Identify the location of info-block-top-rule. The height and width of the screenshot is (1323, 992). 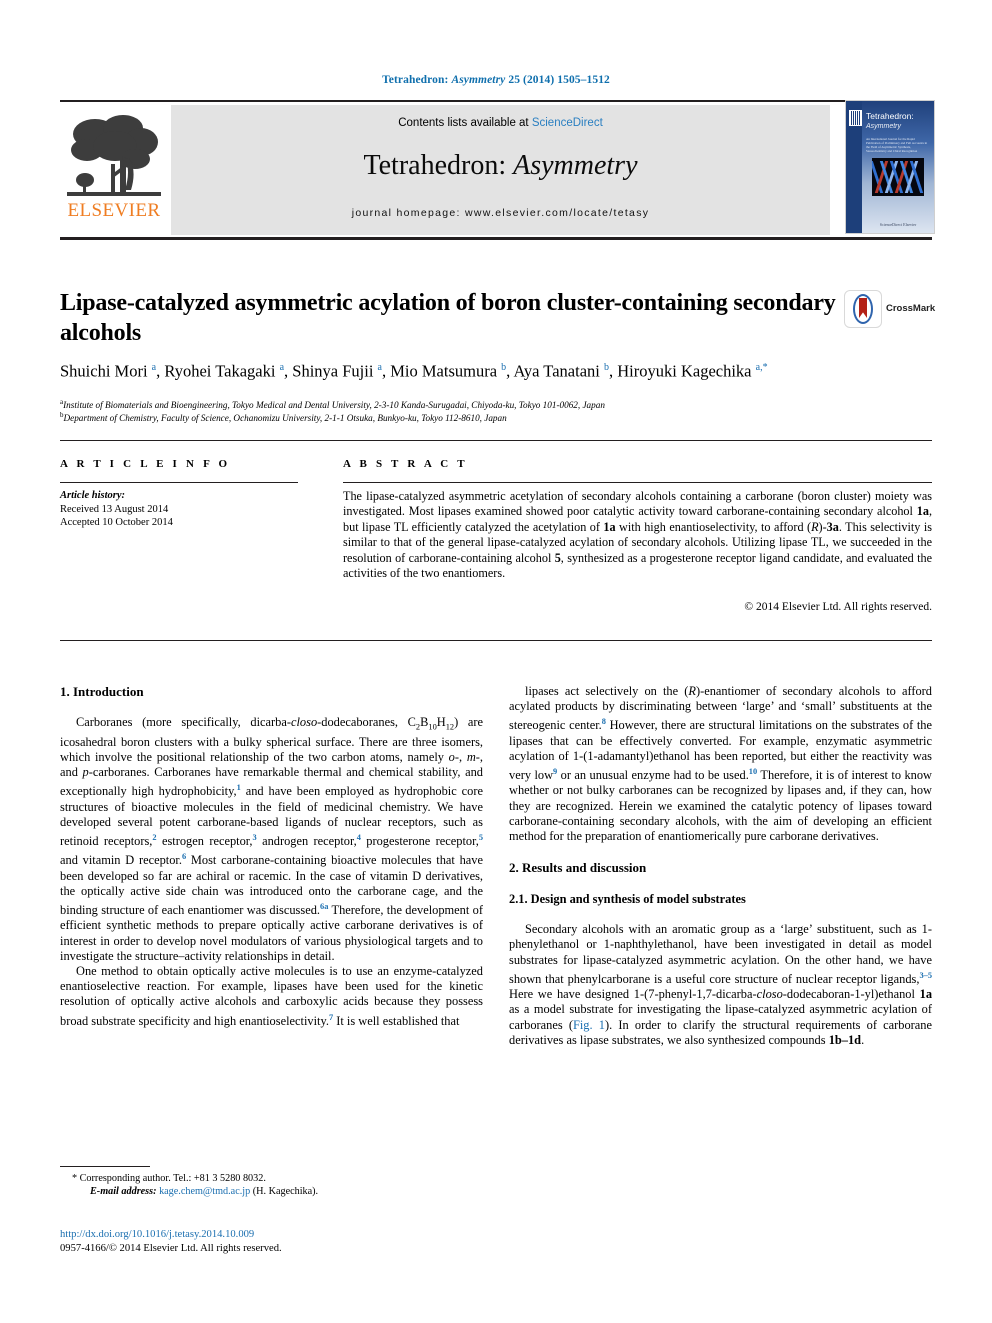
(496, 440).